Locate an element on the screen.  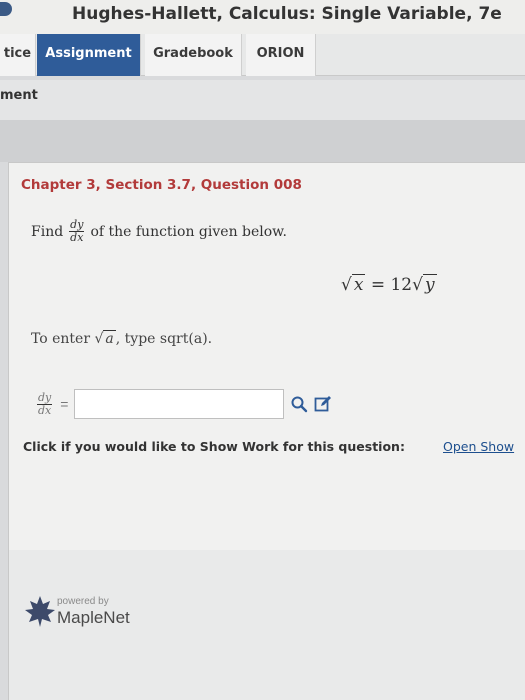
hint-suffix: , type sqrt(a). is located at coordinates (164, 339).